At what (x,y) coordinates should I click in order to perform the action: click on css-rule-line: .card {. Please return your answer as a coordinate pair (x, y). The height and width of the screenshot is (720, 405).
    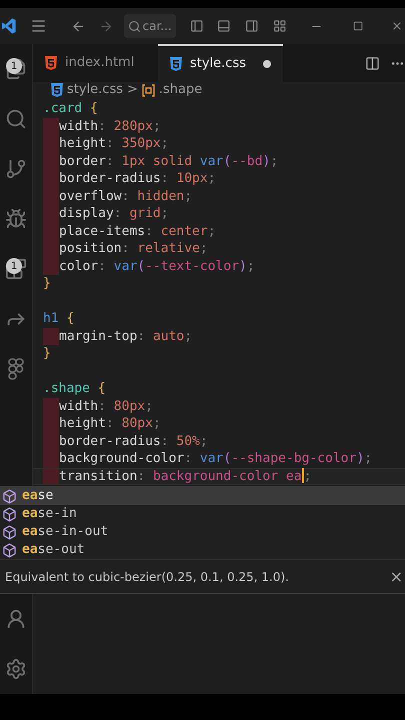
    Looking at the image, I should click on (70, 109).